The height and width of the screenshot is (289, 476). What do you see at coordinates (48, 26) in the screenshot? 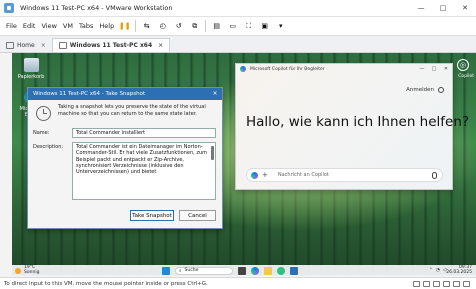
I see `menu-view: View` at bounding box center [48, 26].